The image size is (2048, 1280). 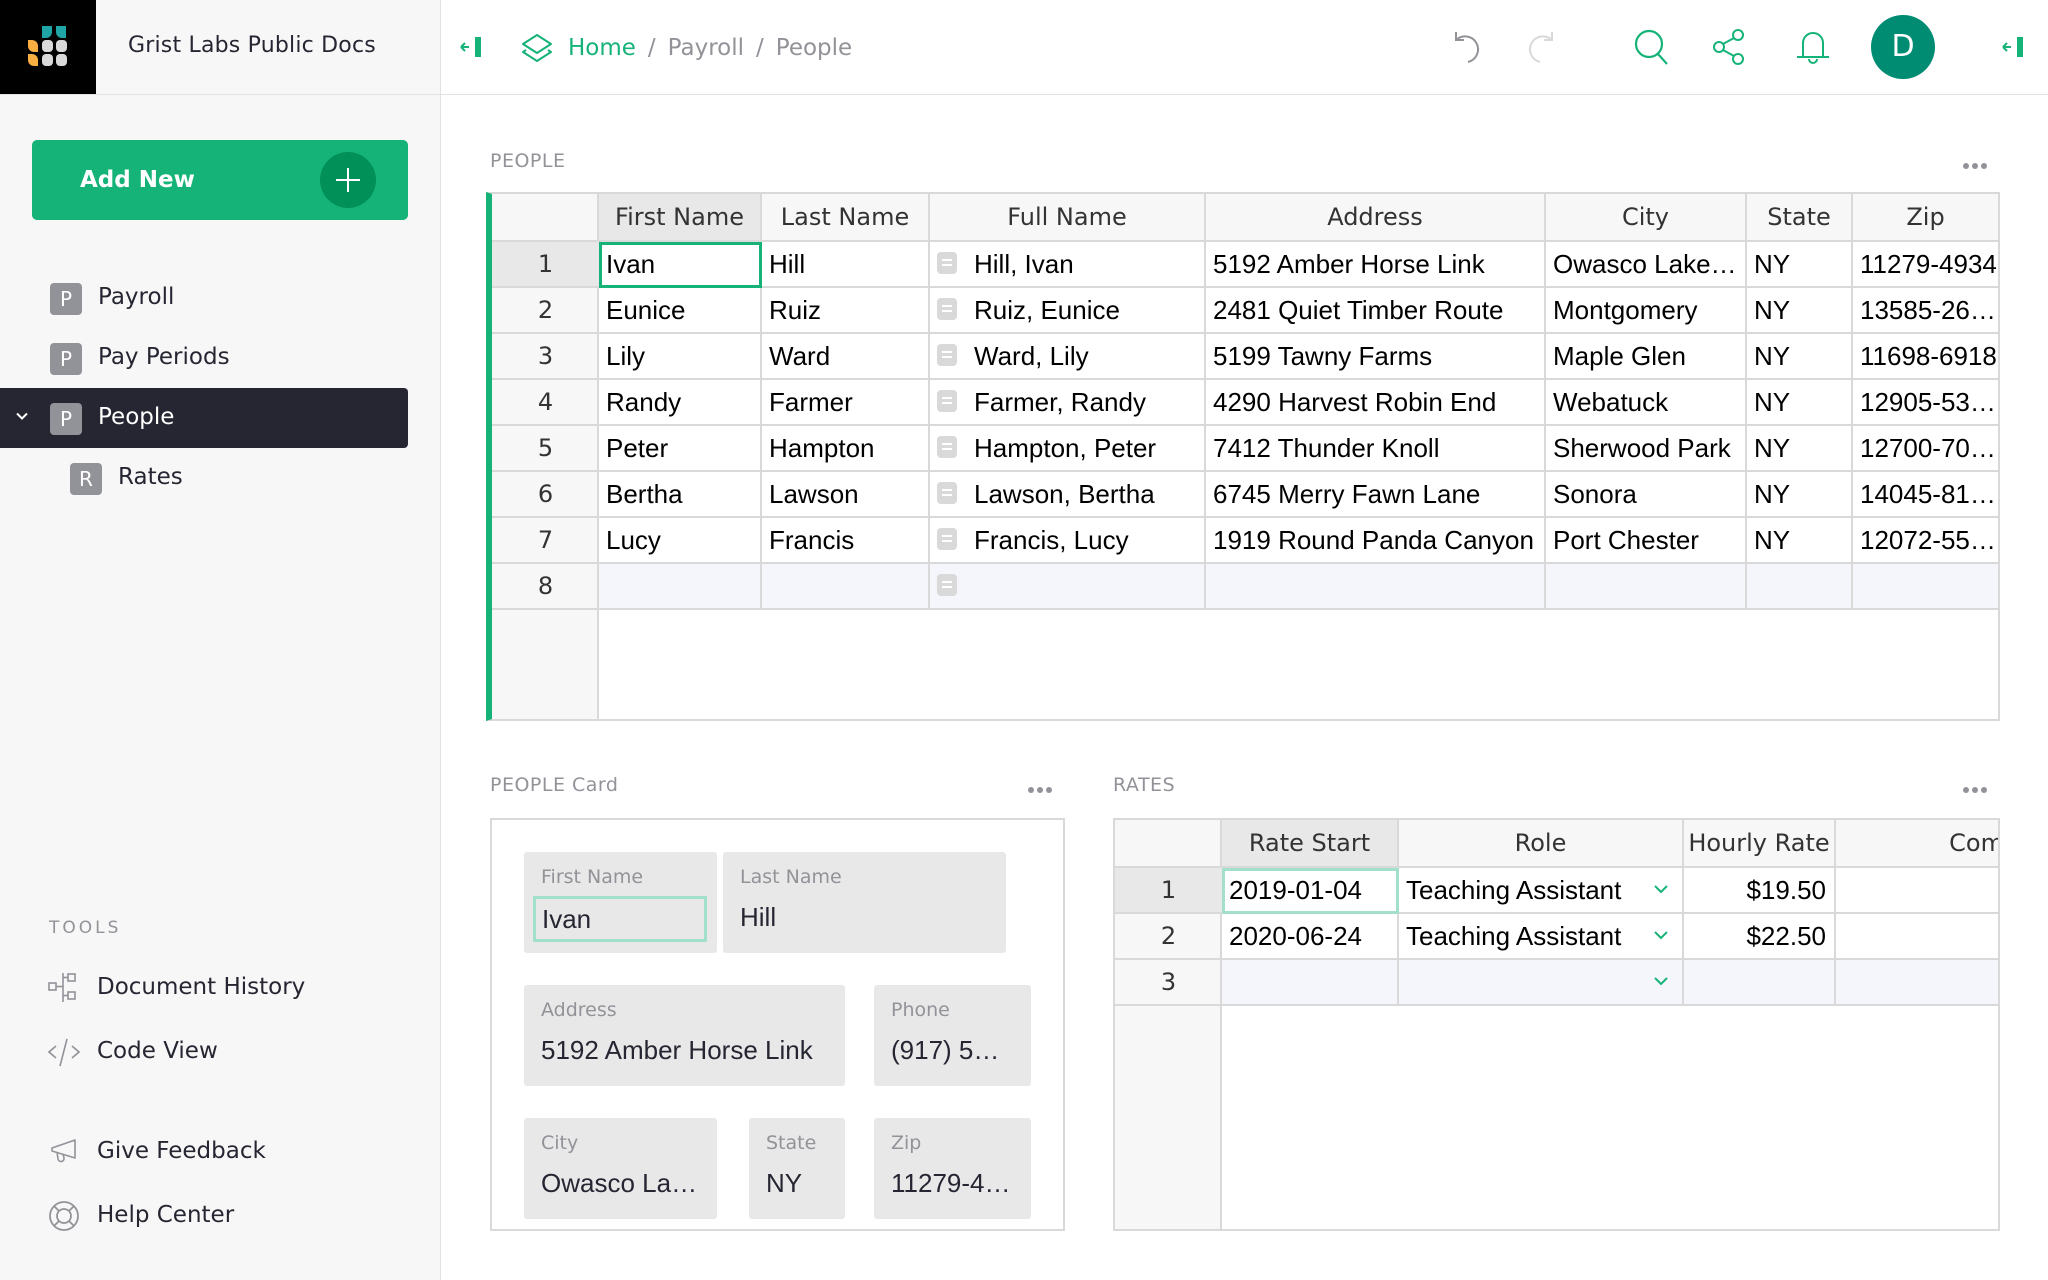 What do you see at coordinates (1310, 844) in the screenshot?
I see `column-header-rate-start: Rate Start` at bounding box center [1310, 844].